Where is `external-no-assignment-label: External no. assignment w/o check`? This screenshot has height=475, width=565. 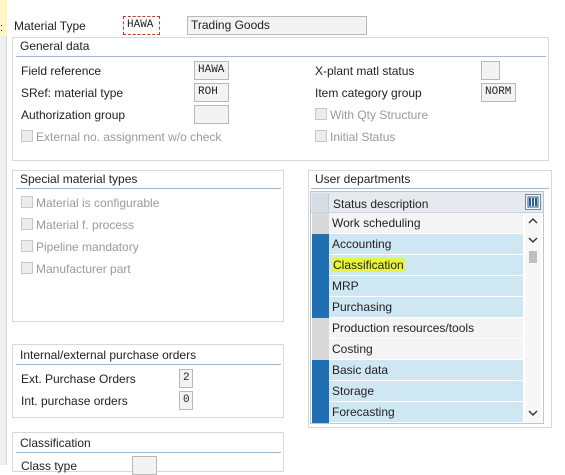 external-no-assignment-label: External no. assignment w/o check is located at coordinates (129, 137).